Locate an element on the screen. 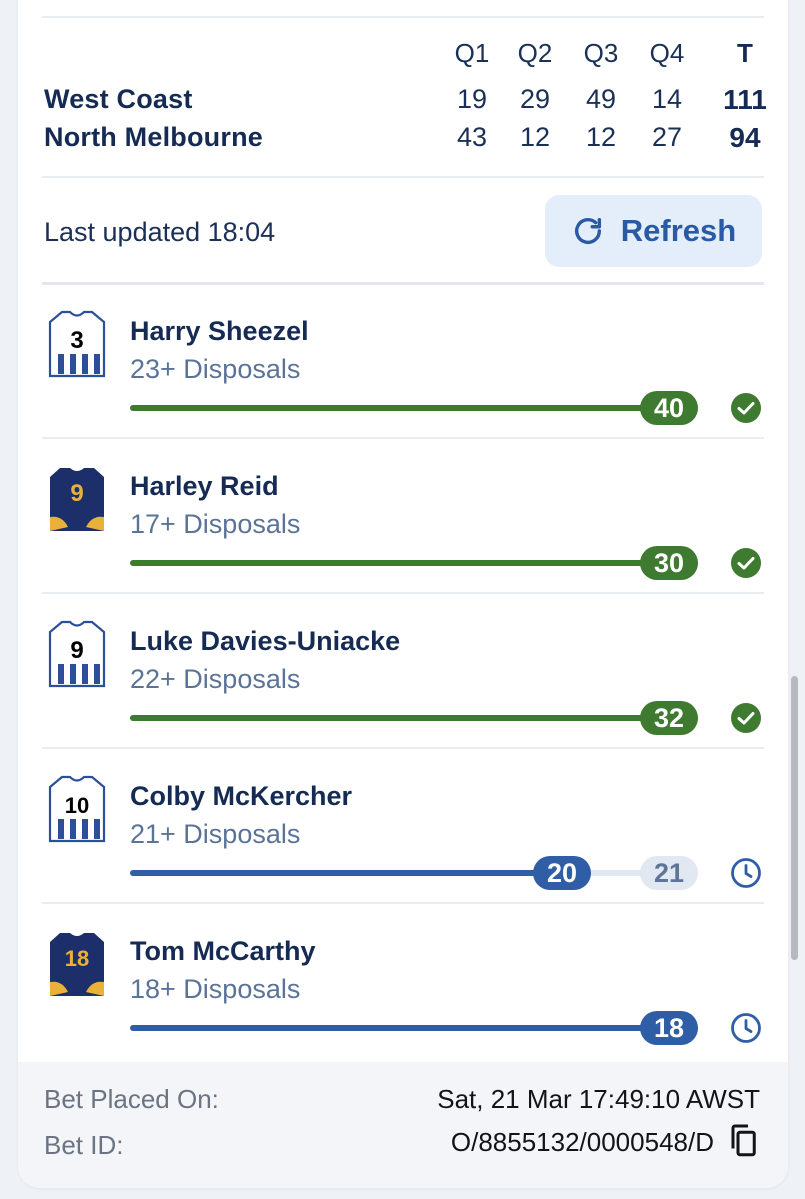 This screenshot has height=1199, width=805. copy-icon is located at coordinates (743, 1140).